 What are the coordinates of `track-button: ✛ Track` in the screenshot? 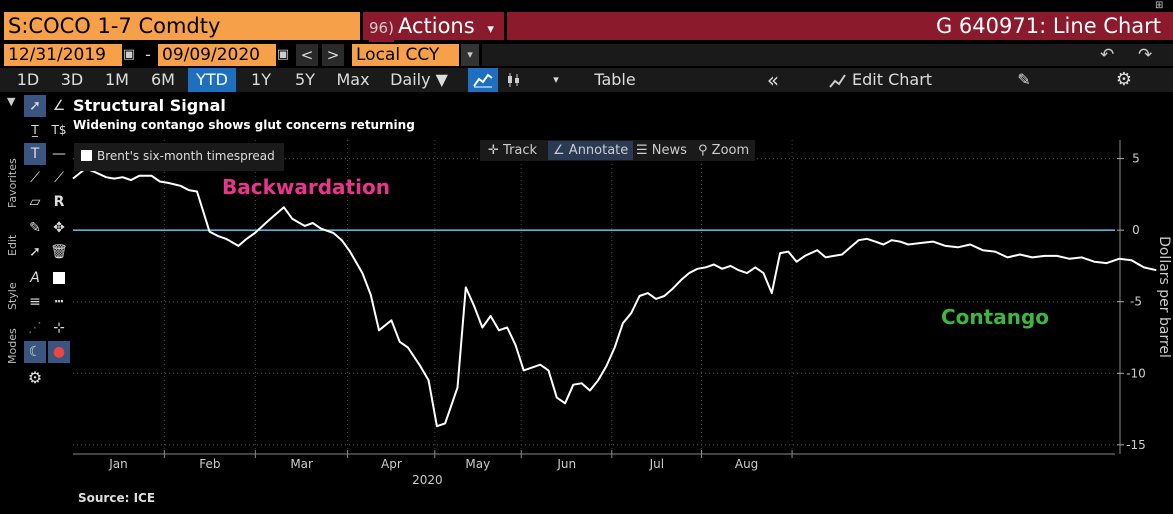 It's located at (512, 150).